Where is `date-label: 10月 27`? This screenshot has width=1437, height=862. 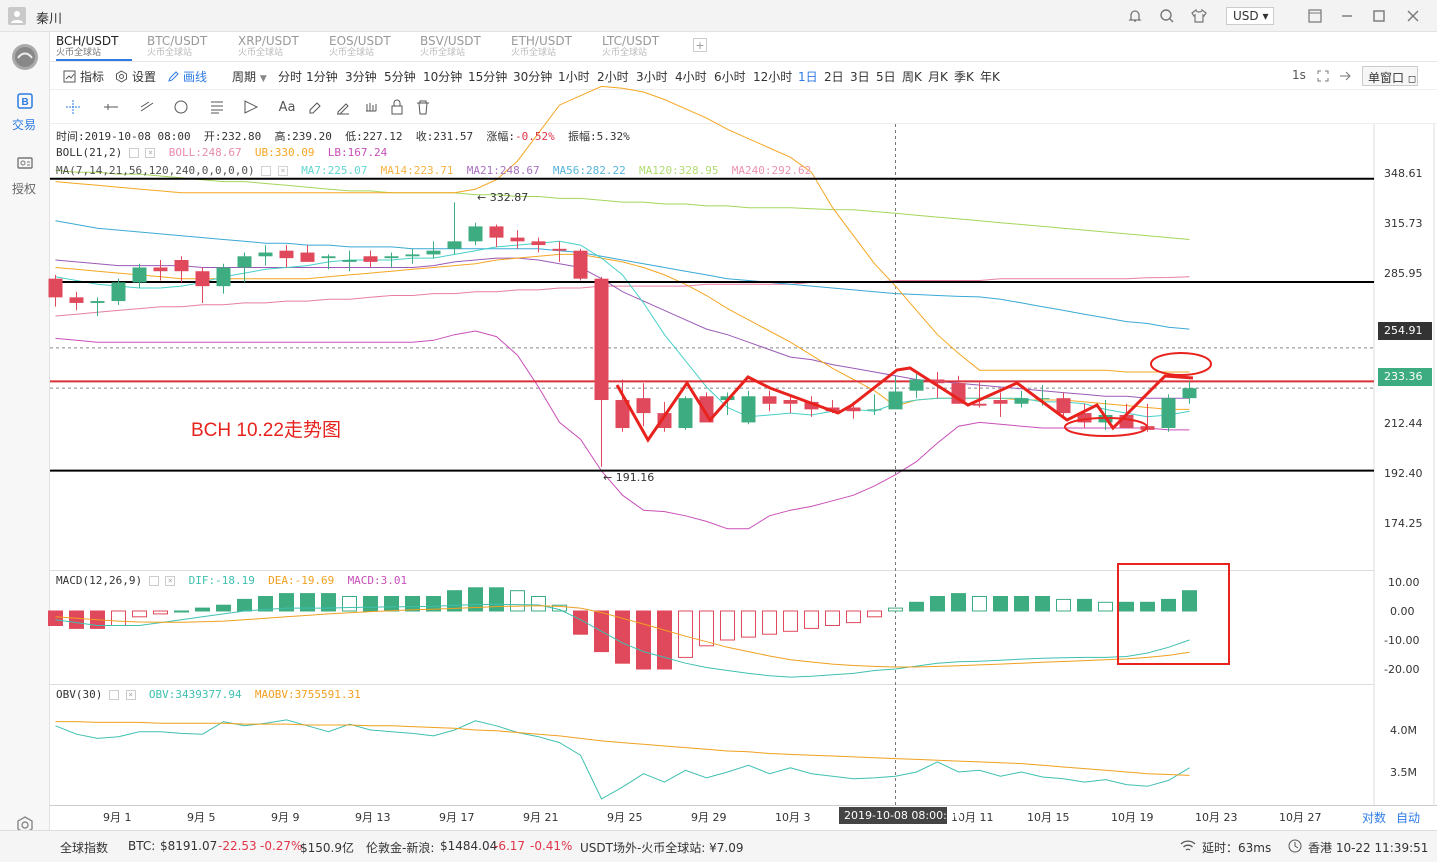 date-label: 10月 27 is located at coordinates (1300, 817).